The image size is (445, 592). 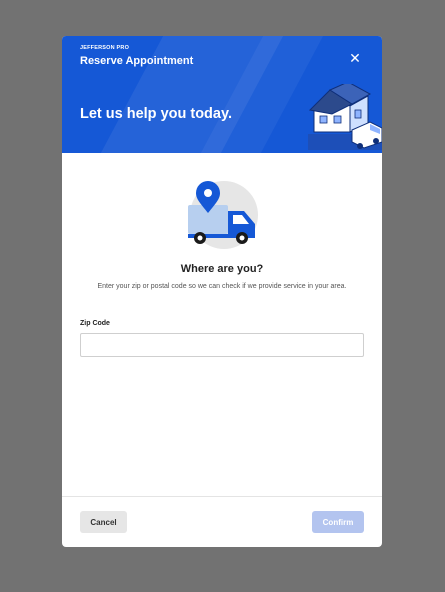 I want to click on location-heading: Where are you?, so click(x=222, y=269).